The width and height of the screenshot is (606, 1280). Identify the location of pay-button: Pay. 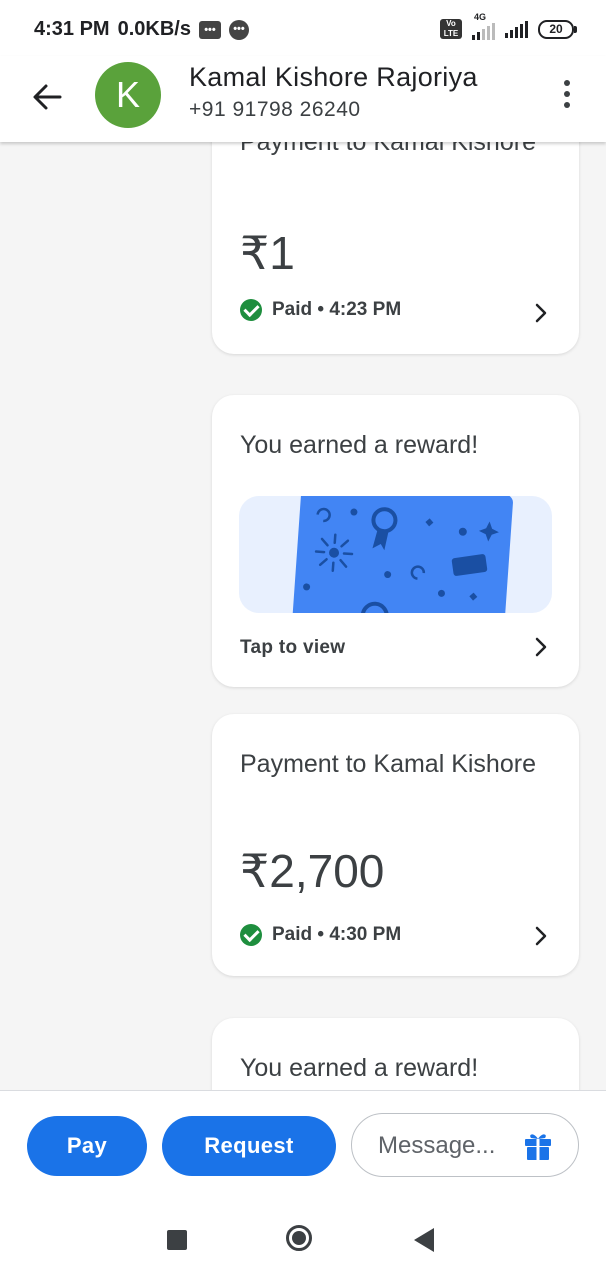
(87, 1146).